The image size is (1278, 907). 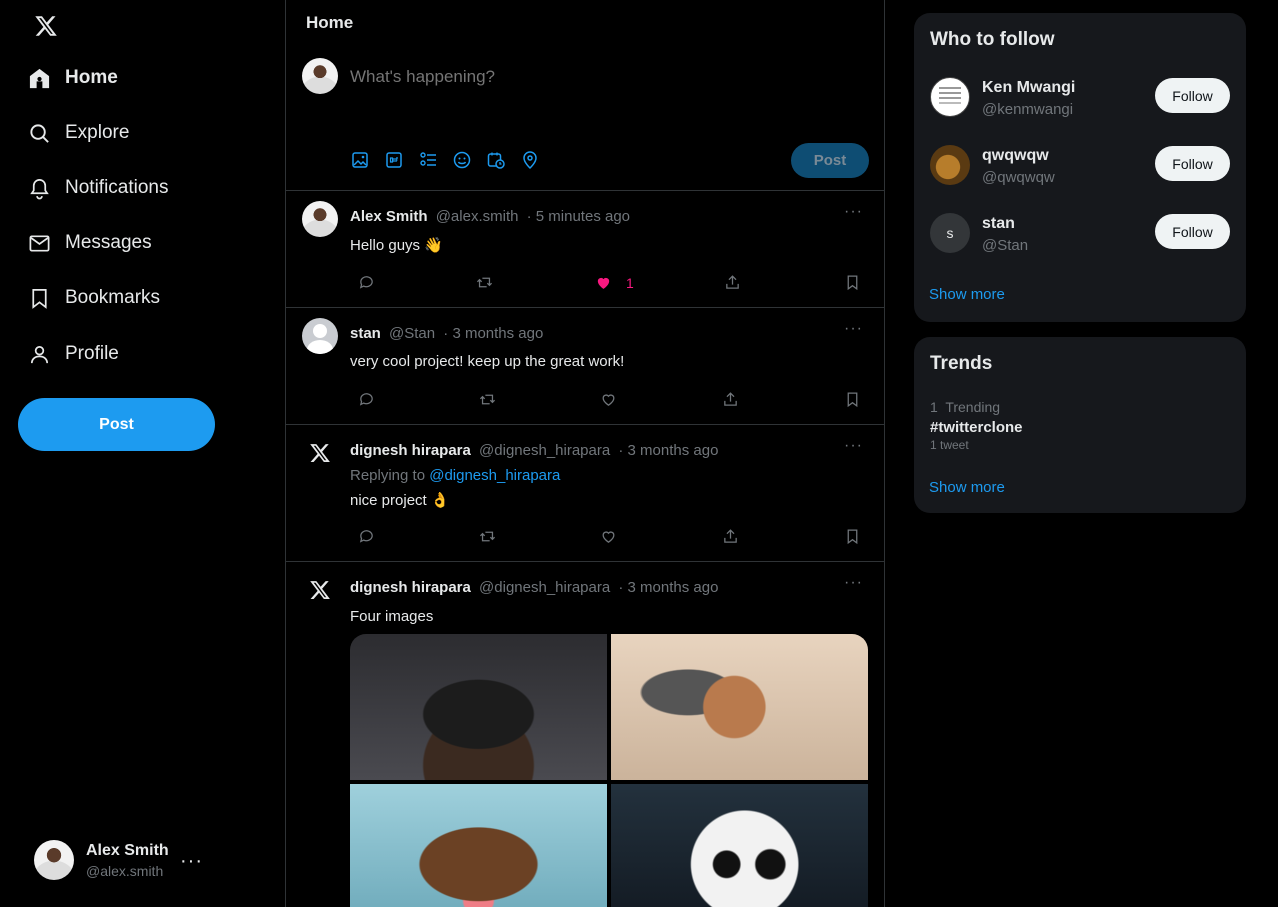 I want to click on sidebar-item-explore: Explore, so click(x=78, y=133).